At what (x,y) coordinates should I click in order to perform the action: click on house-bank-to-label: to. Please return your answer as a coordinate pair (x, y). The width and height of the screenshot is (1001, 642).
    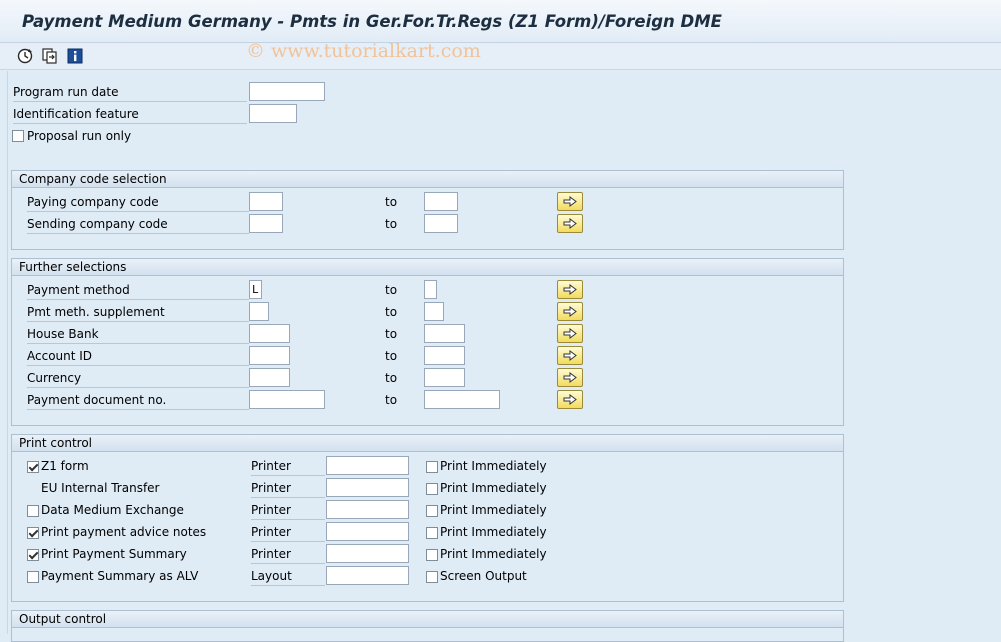
    Looking at the image, I should click on (391, 334).